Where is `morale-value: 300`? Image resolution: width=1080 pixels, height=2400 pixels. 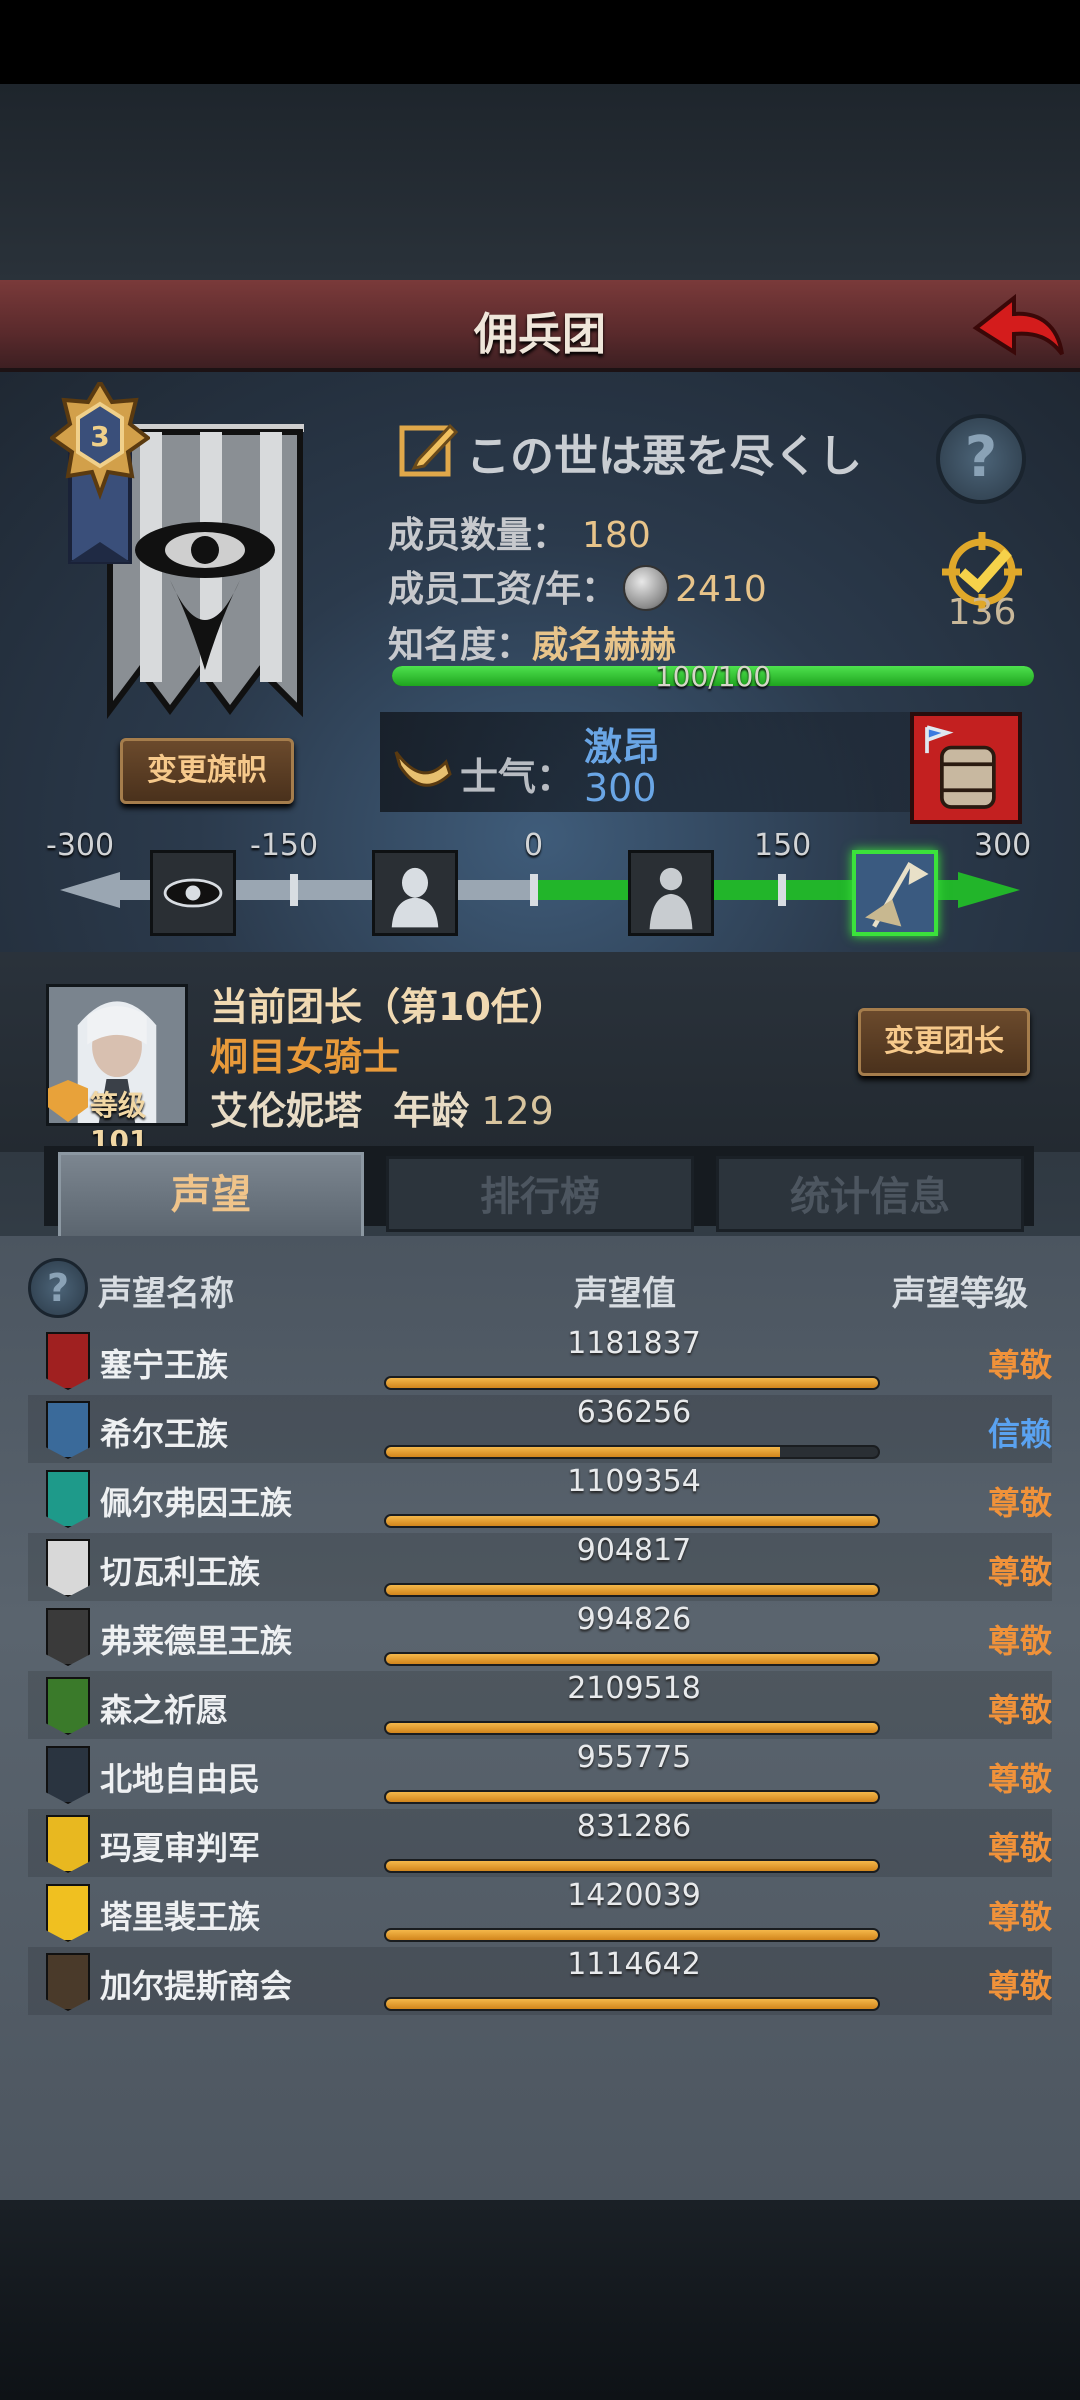 morale-value: 300 is located at coordinates (620, 788).